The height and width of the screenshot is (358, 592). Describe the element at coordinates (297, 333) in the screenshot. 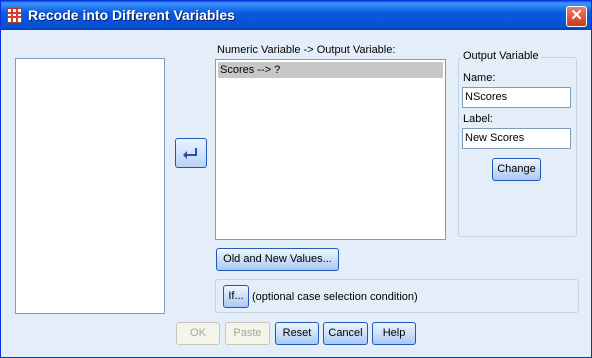

I see `reset-button: Reset` at that location.